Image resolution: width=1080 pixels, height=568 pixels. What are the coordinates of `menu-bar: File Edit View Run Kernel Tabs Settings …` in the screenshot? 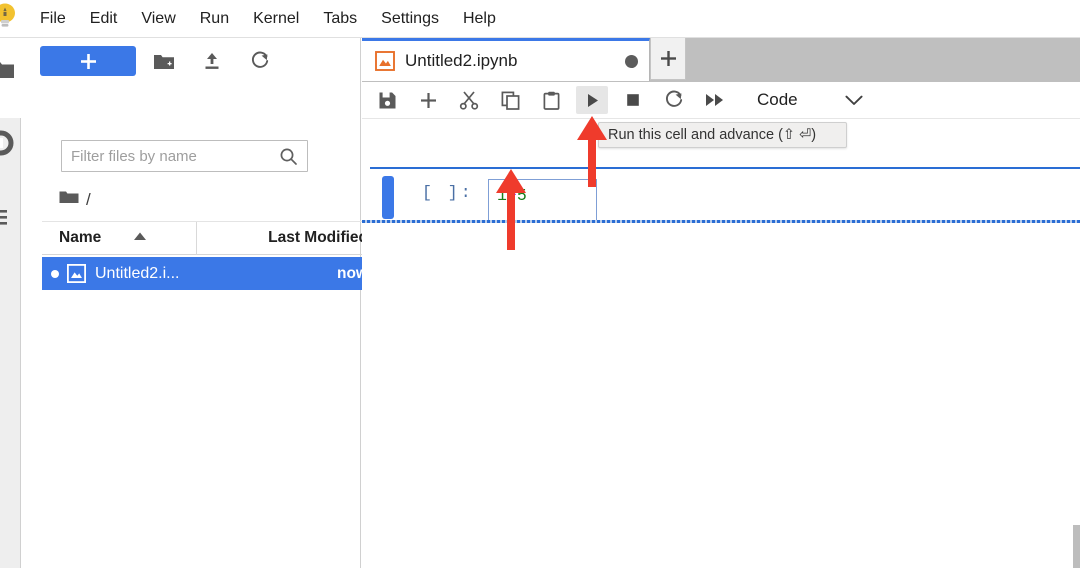 It's located at (540, 19).